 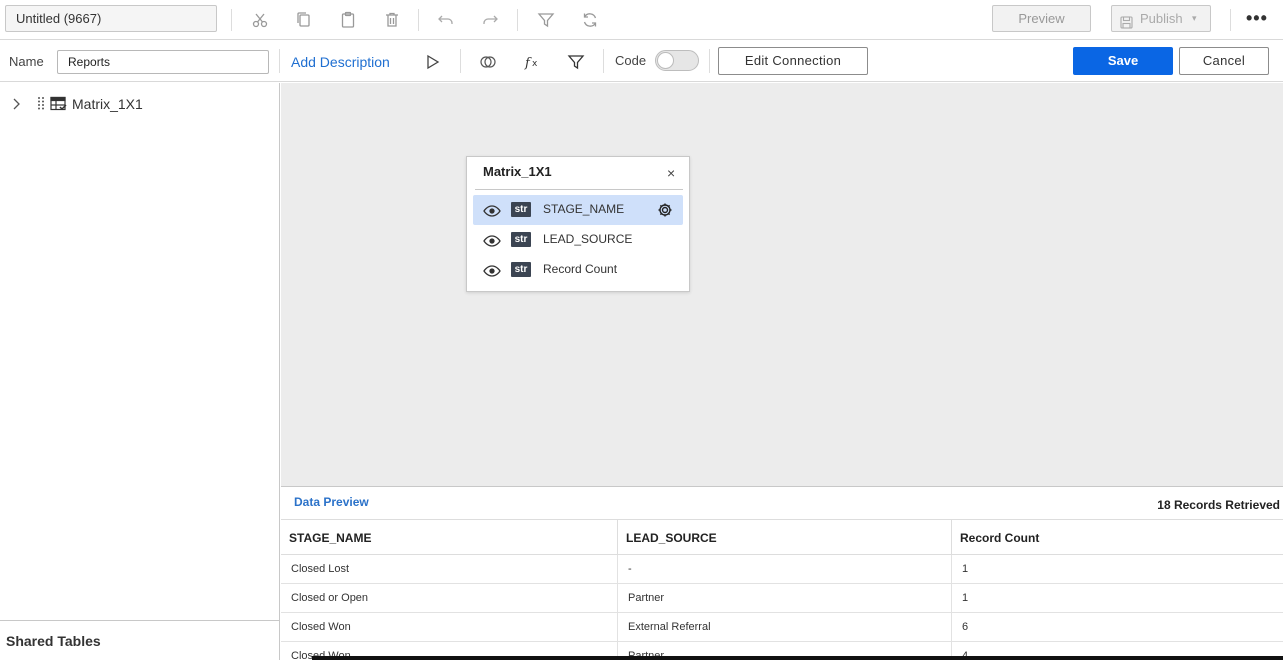 I want to click on delete-icon, so click(x=392, y=20).